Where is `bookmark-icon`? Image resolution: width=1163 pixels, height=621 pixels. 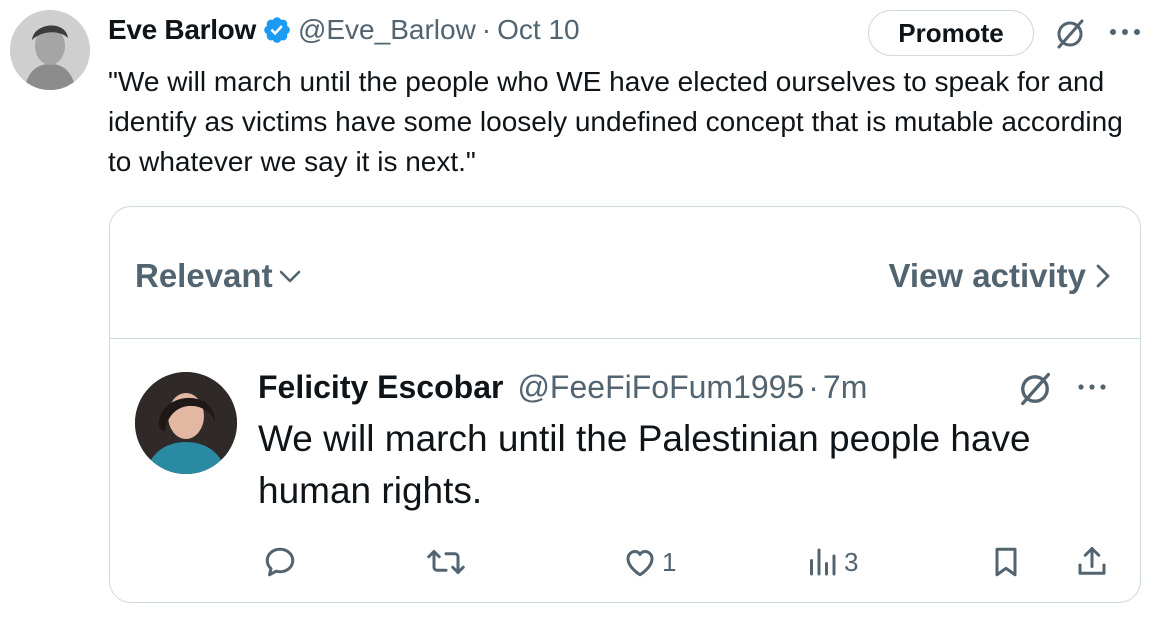 bookmark-icon is located at coordinates (1006, 562).